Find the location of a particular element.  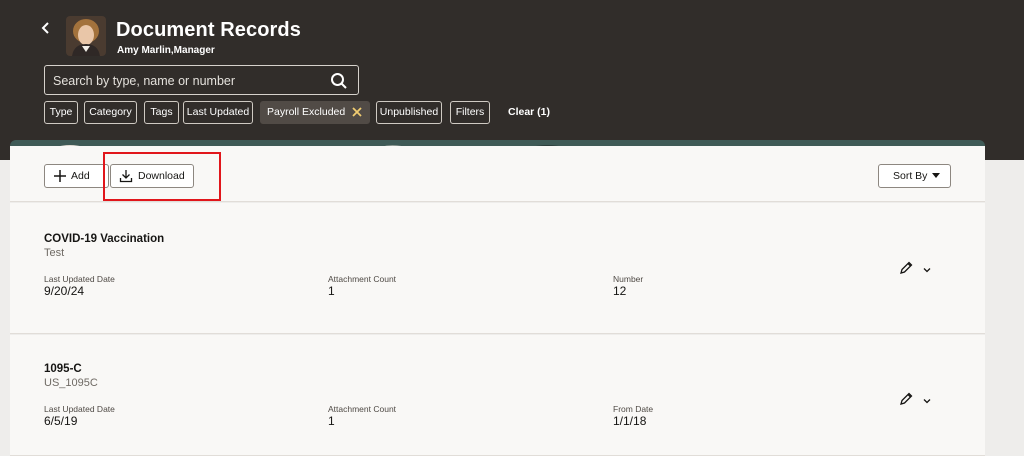

filter-chip-payroll-excluded: Payroll Excluded is located at coordinates (315, 112).